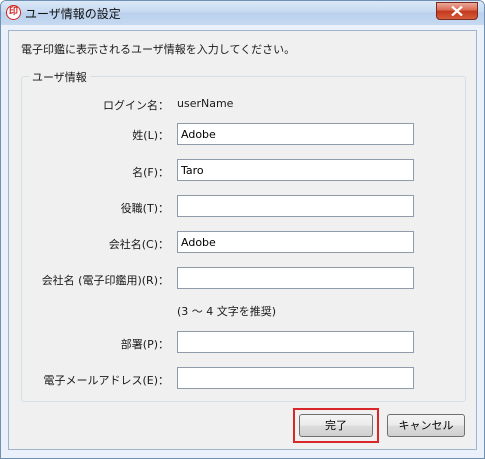  Describe the element at coordinates (144, 344) in the screenshot. I see `department-label: 部署(P)：` at that location.